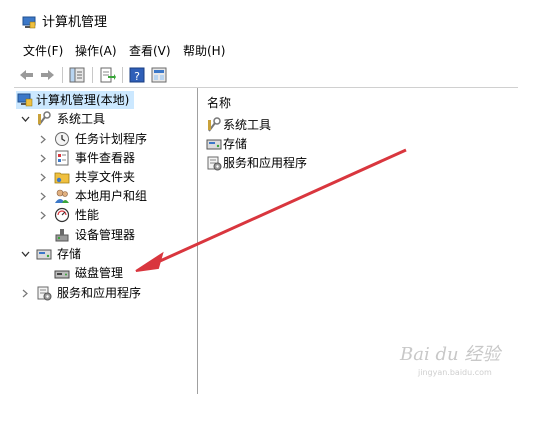  Describe the element at coordinates (77, 75) in the screenshot. I see `show-tree-icon` at that location.